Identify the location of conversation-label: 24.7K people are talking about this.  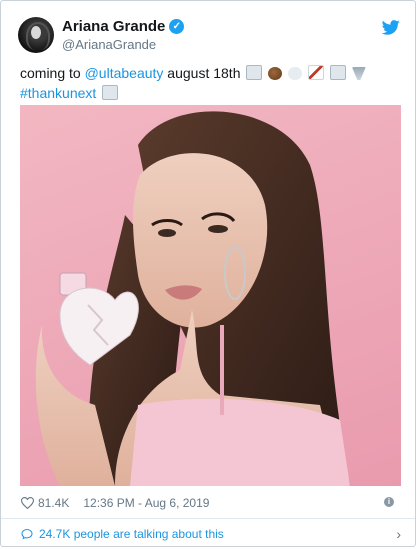
(131, 534).